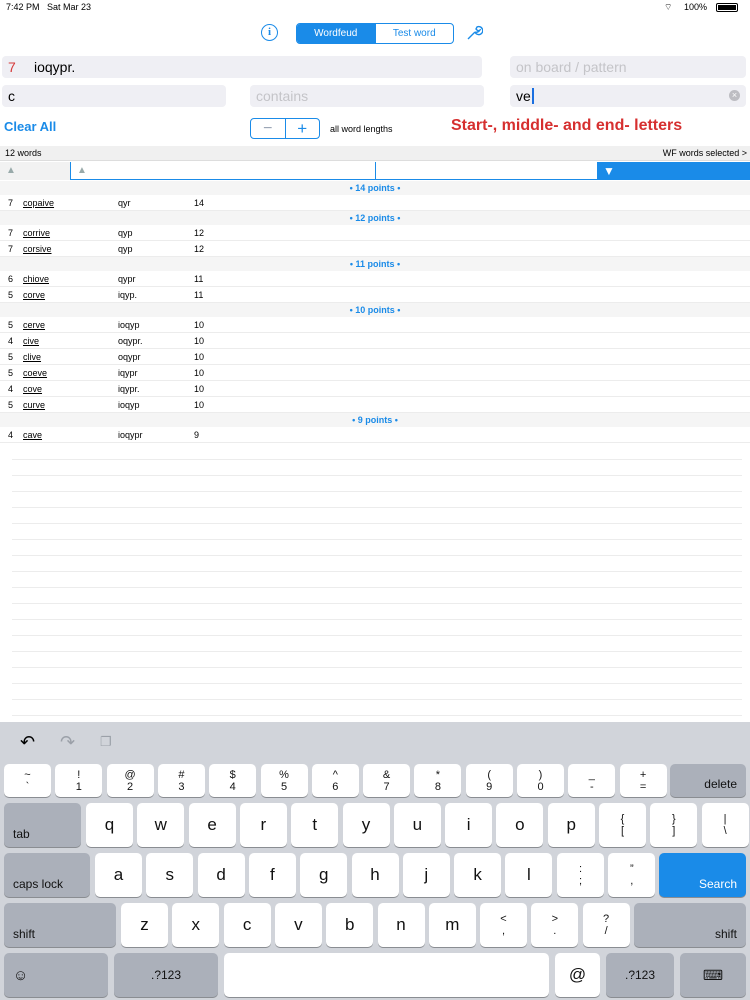 Image resolution: width=750 pixels, height=1000 pixels. What do you see at coordinates (223, 171) in the screenshot?
I see `sort-word-column: ▲` at bounding box center [223, 171].